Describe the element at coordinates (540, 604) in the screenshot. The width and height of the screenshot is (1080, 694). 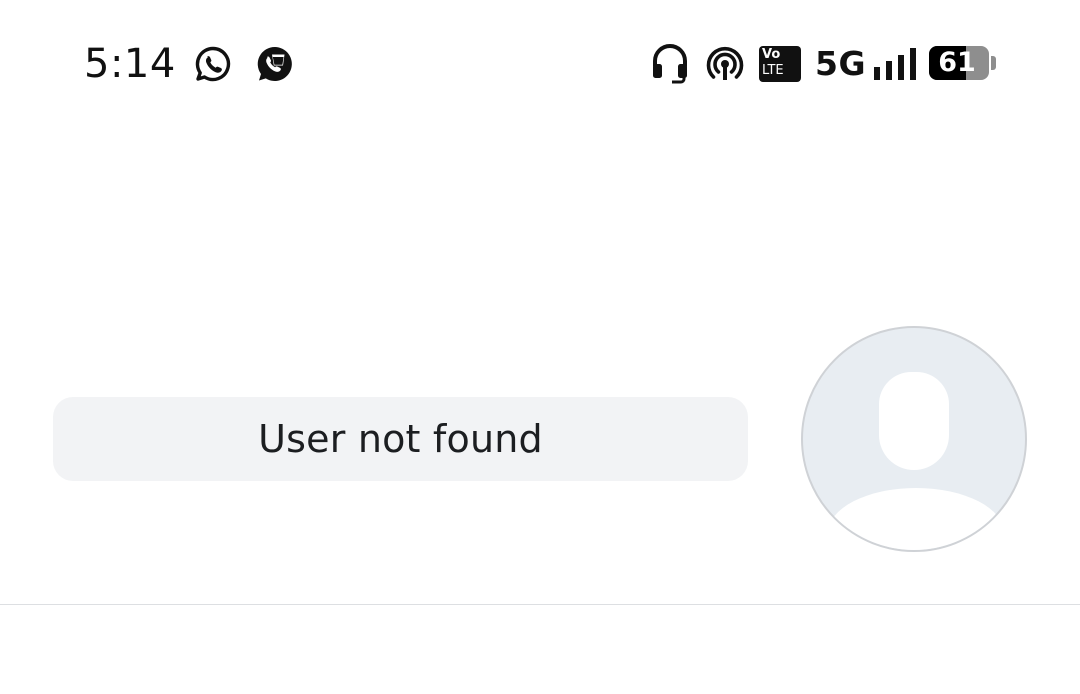
I see `divider` at that location.